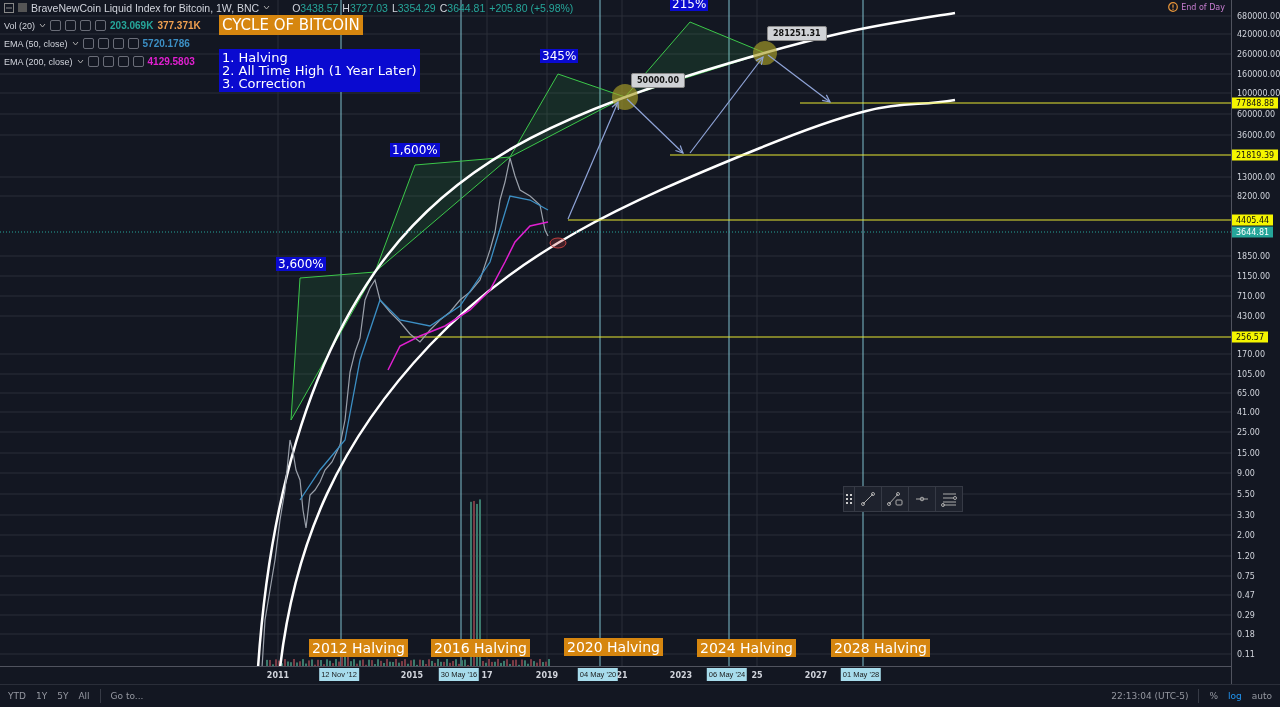 Image resolution: width=1280 pixels, height=707 pixels. What do you see at coordinates (1258, 74) in the screenshot?
I see `price-label: 160000.00` at bounding box center [1258, 74].